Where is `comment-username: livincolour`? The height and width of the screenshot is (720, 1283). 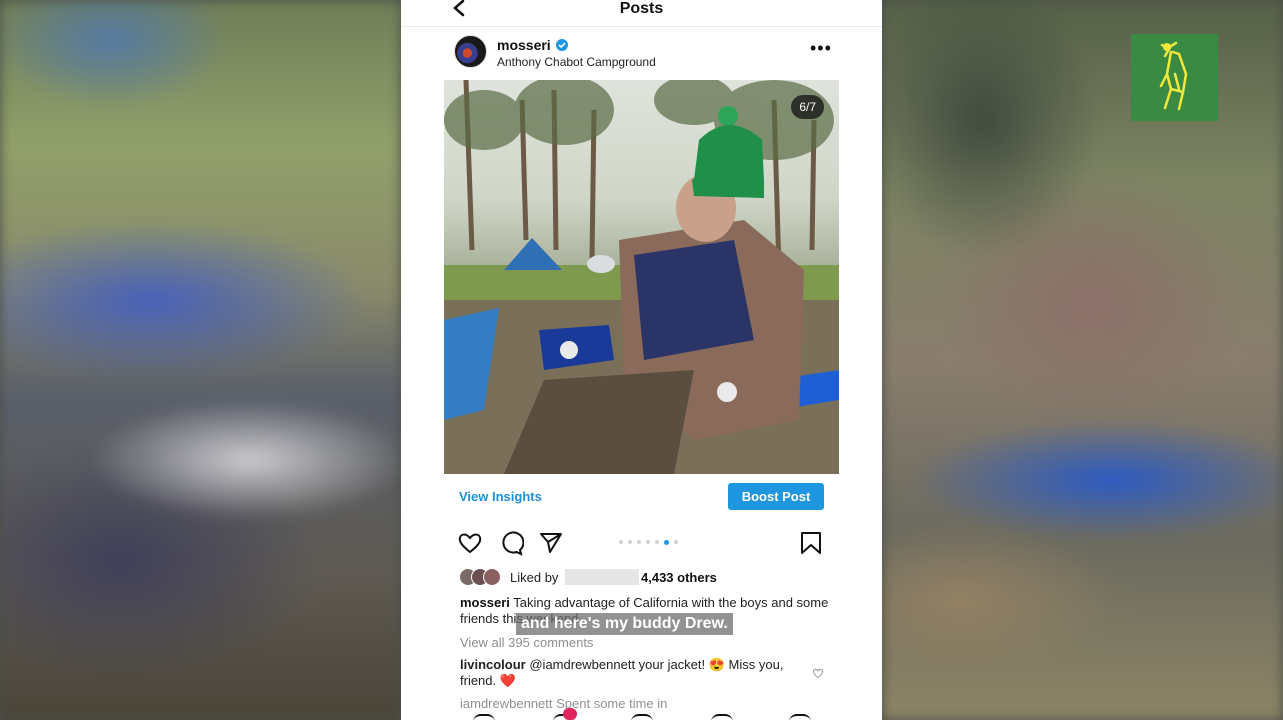
comment-username: livincolour is located at coordinates (493, 664).